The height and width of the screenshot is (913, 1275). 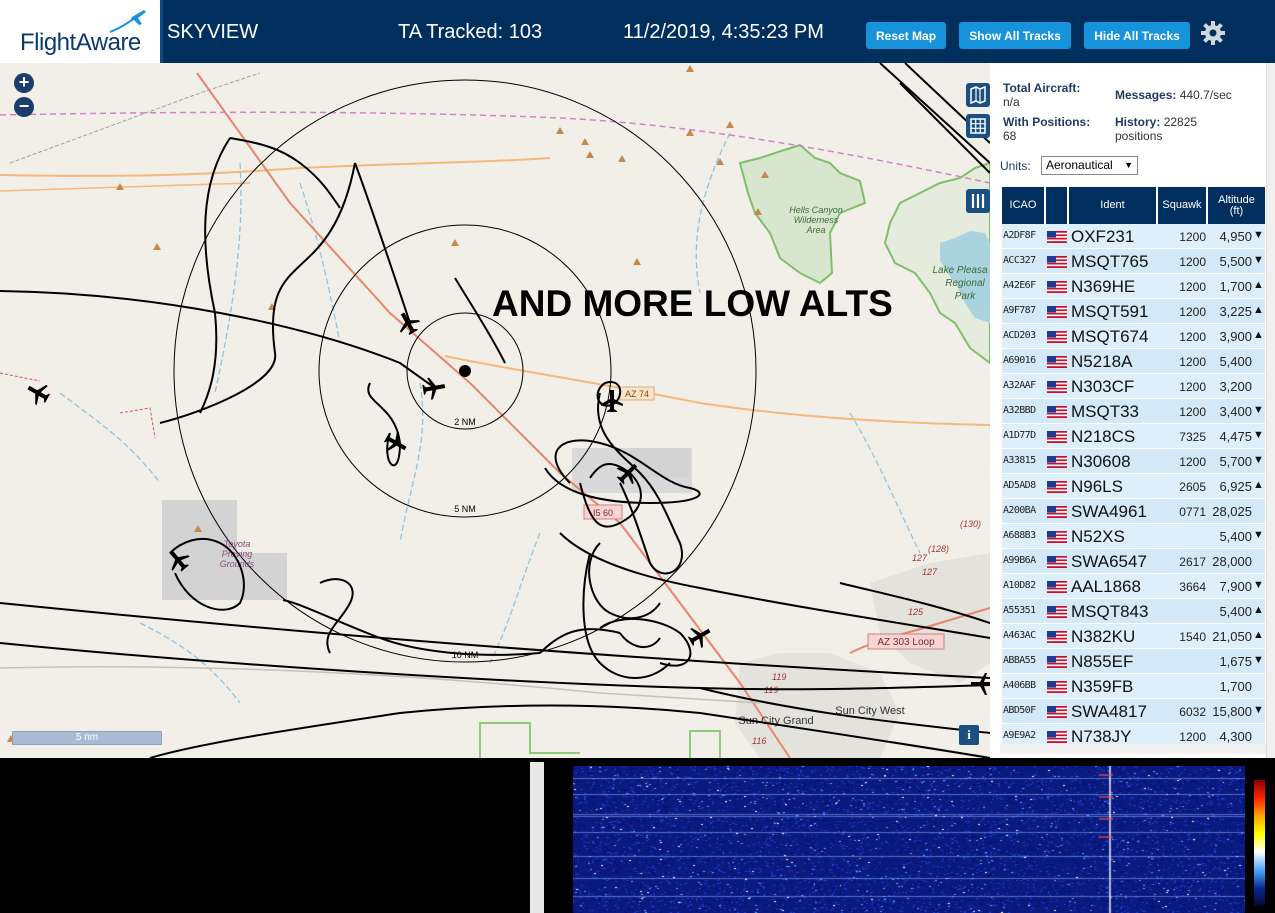 What do you see at coordinates (1133, 361) in the screenshot?
I see `table-row: A69016 N5218A 1200 5,400` at bounding box center [1133, 361].